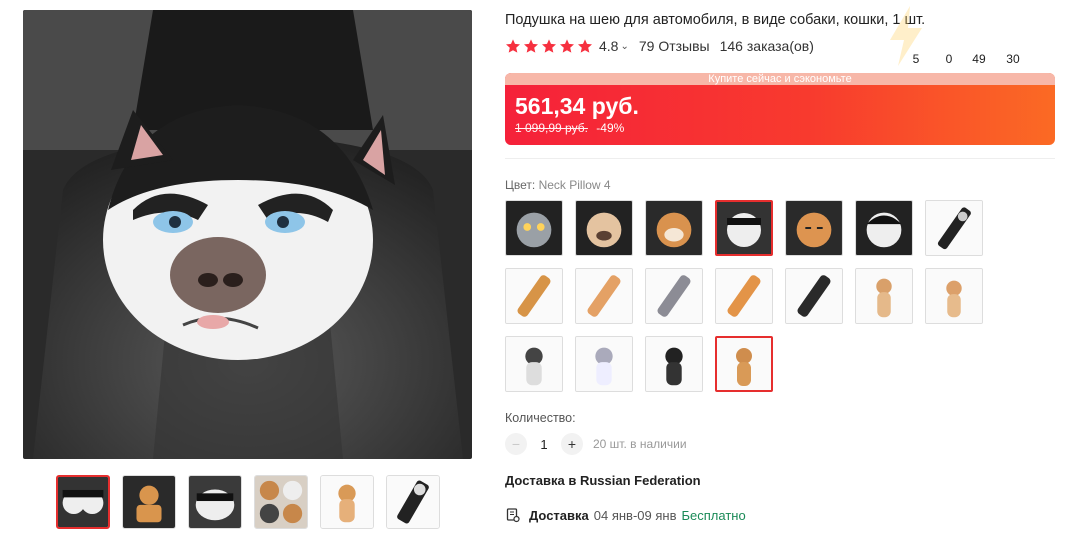  I want to click on divider, so click(780, 158).